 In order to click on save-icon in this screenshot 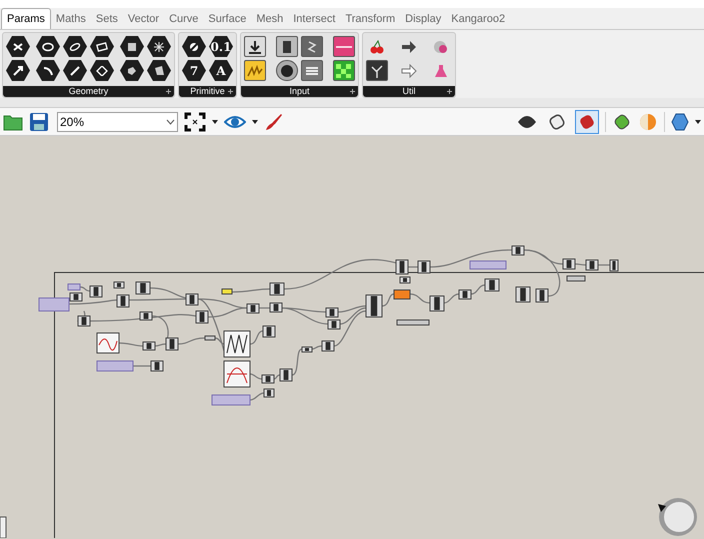, I will do `click(39, 122)`.